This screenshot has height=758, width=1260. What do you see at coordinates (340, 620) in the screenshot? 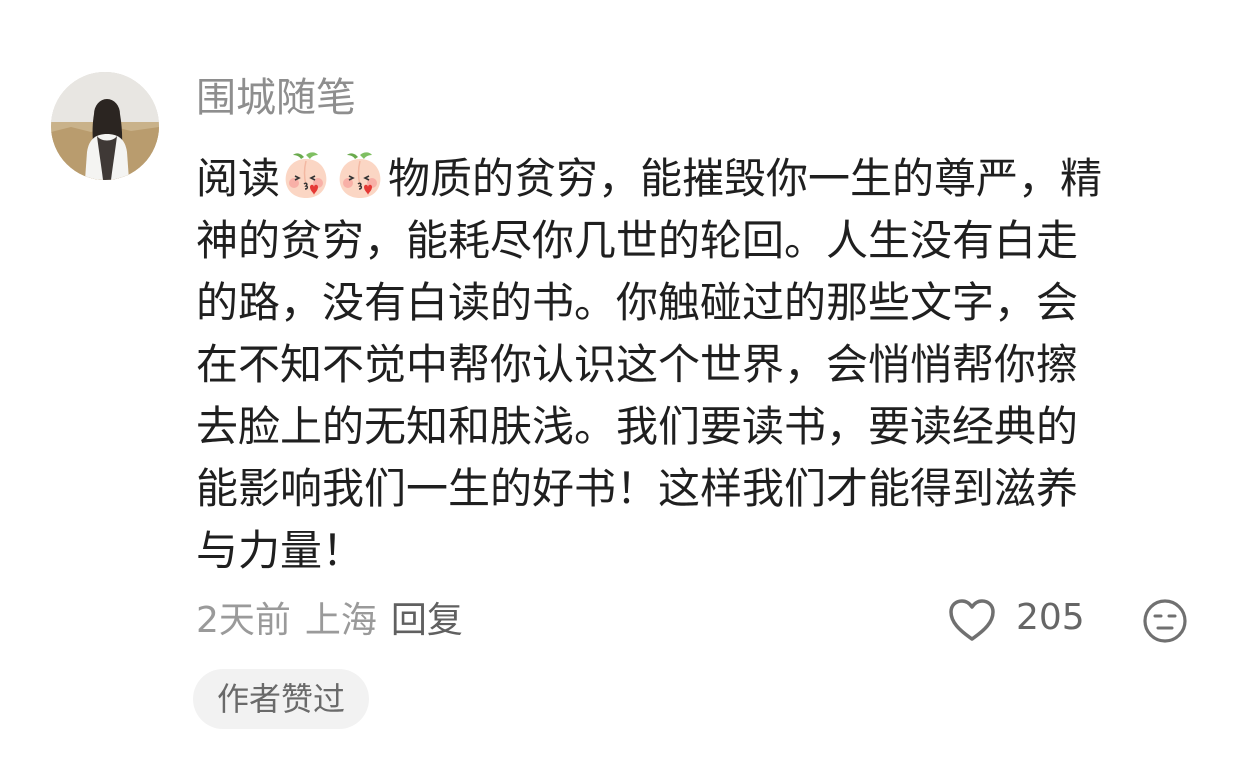
I see `comment-location: 上海` at bounding box center [340, 620].